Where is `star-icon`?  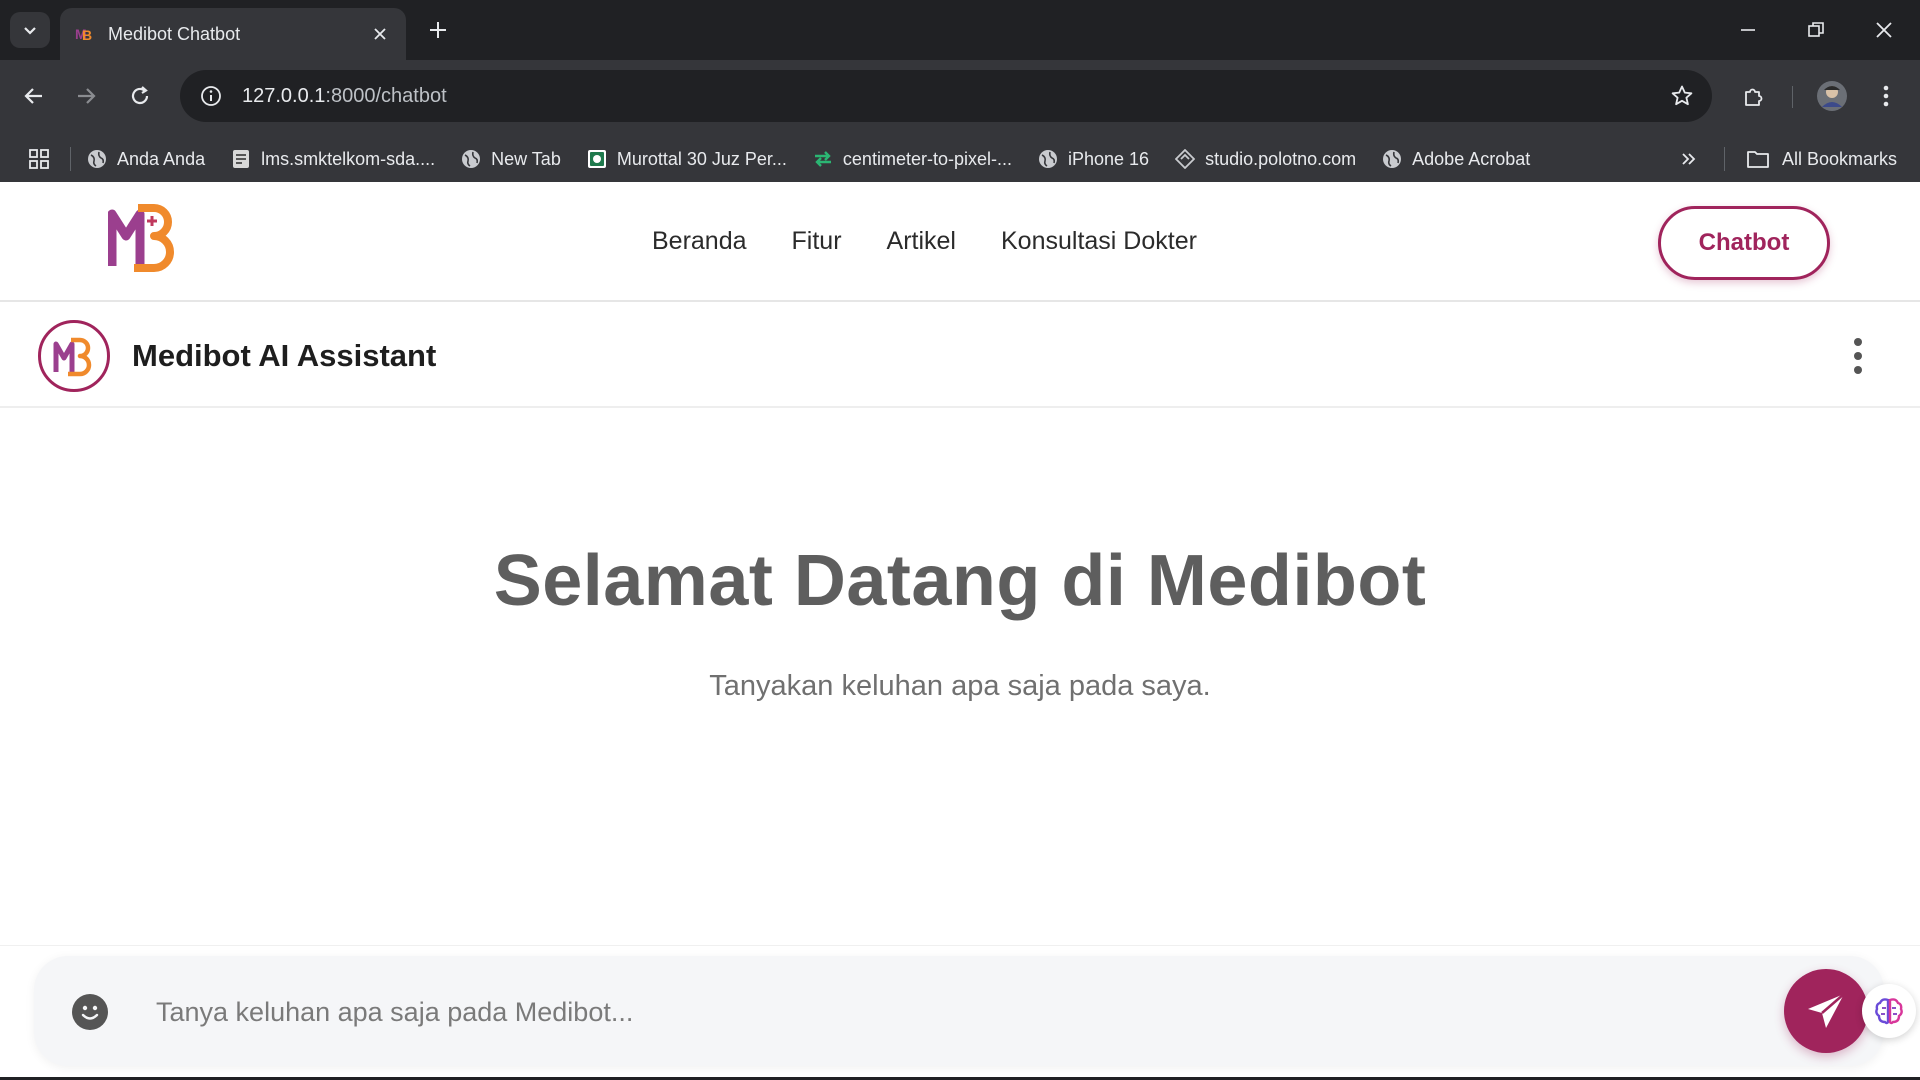
star-icon is located at coordinates (1682, 95).